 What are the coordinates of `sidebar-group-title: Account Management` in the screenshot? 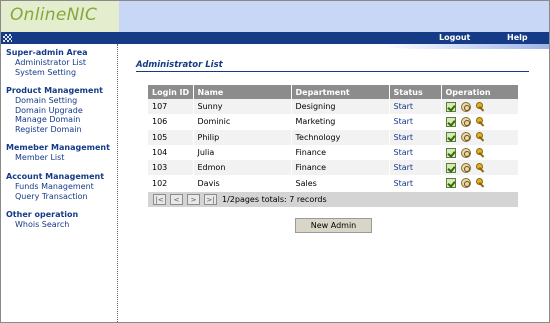 It's located at (55, 176).